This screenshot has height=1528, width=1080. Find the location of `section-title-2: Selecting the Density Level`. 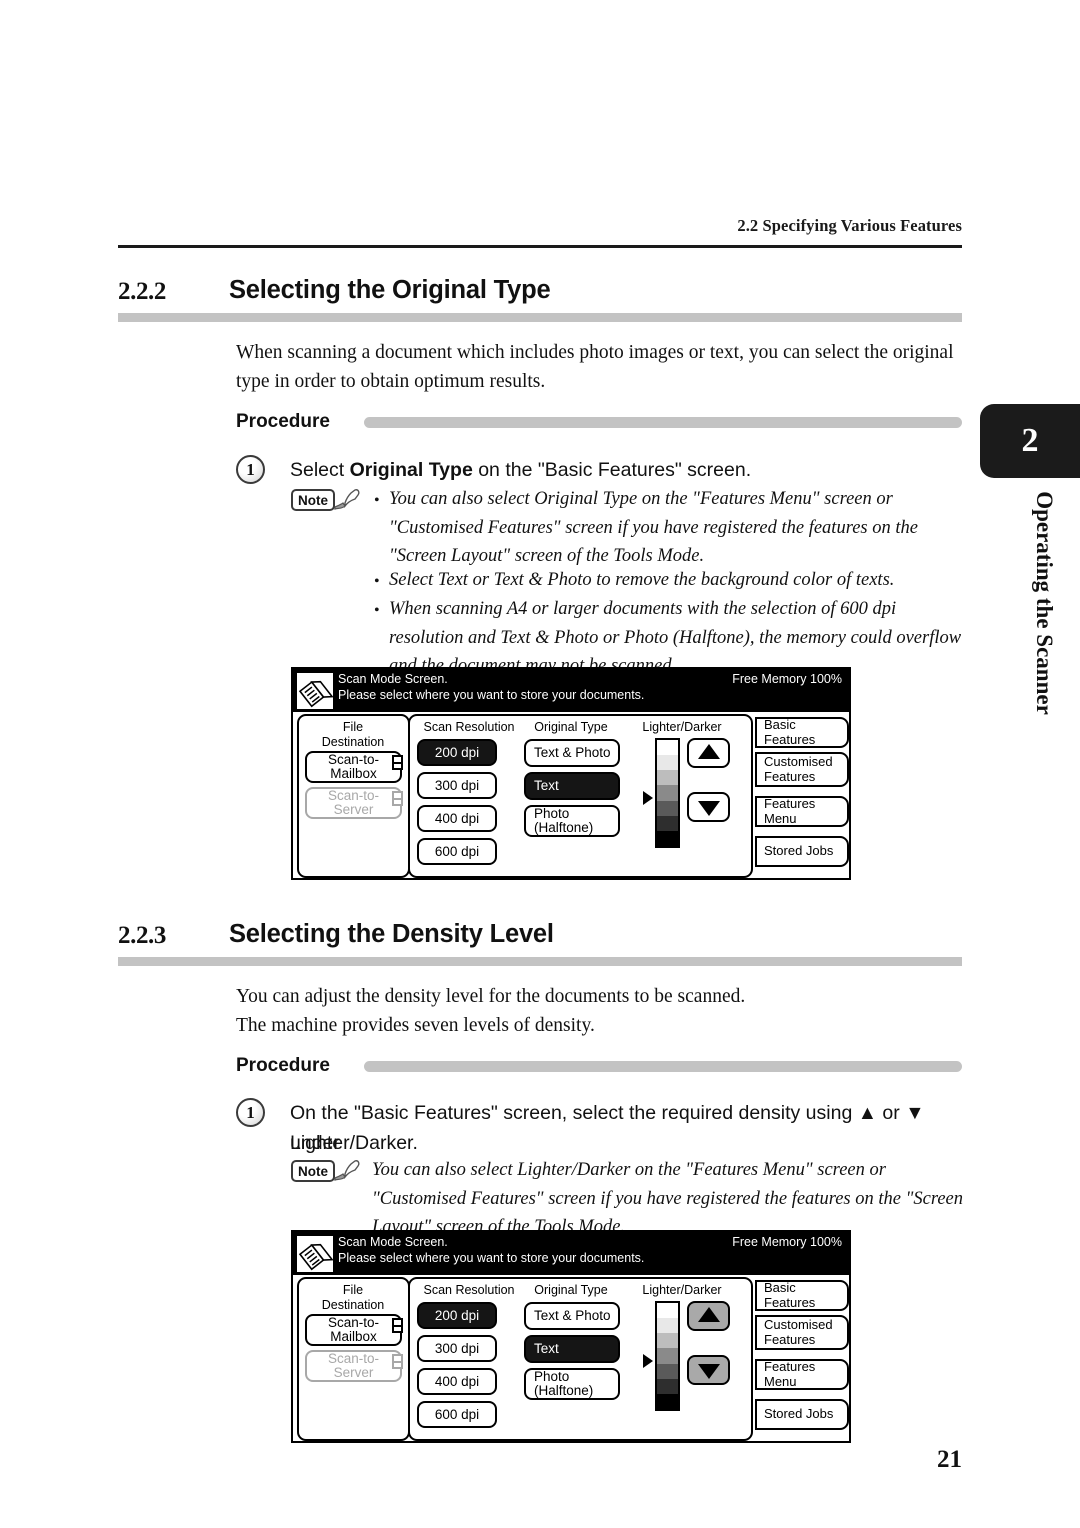

section-title-2: Selecting the Density Level is located at coordinates (391, 934).